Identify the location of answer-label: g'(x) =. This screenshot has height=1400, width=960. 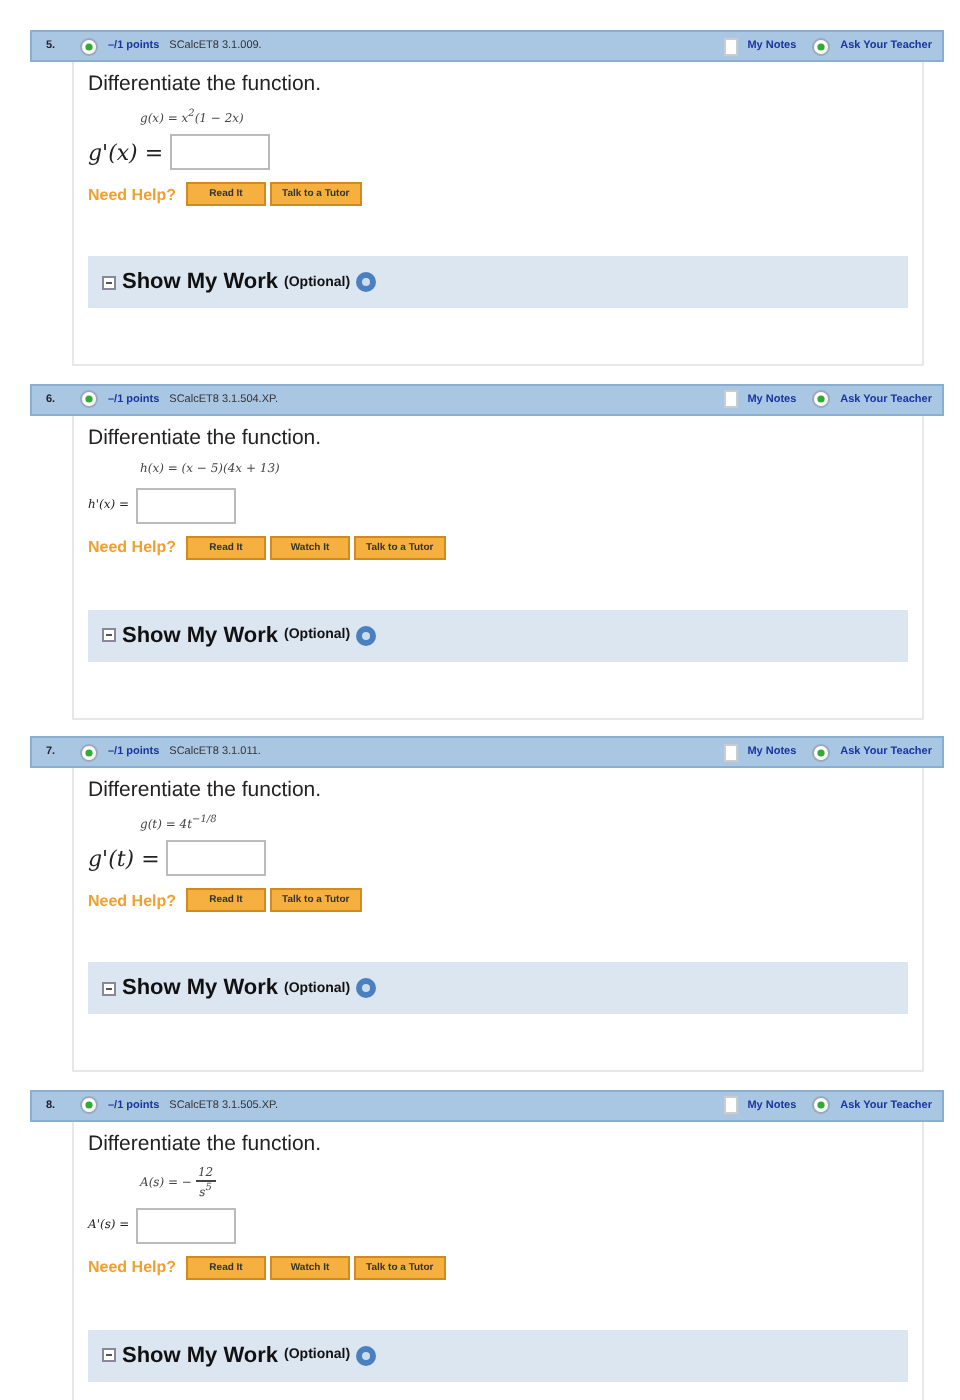
(126, 152).